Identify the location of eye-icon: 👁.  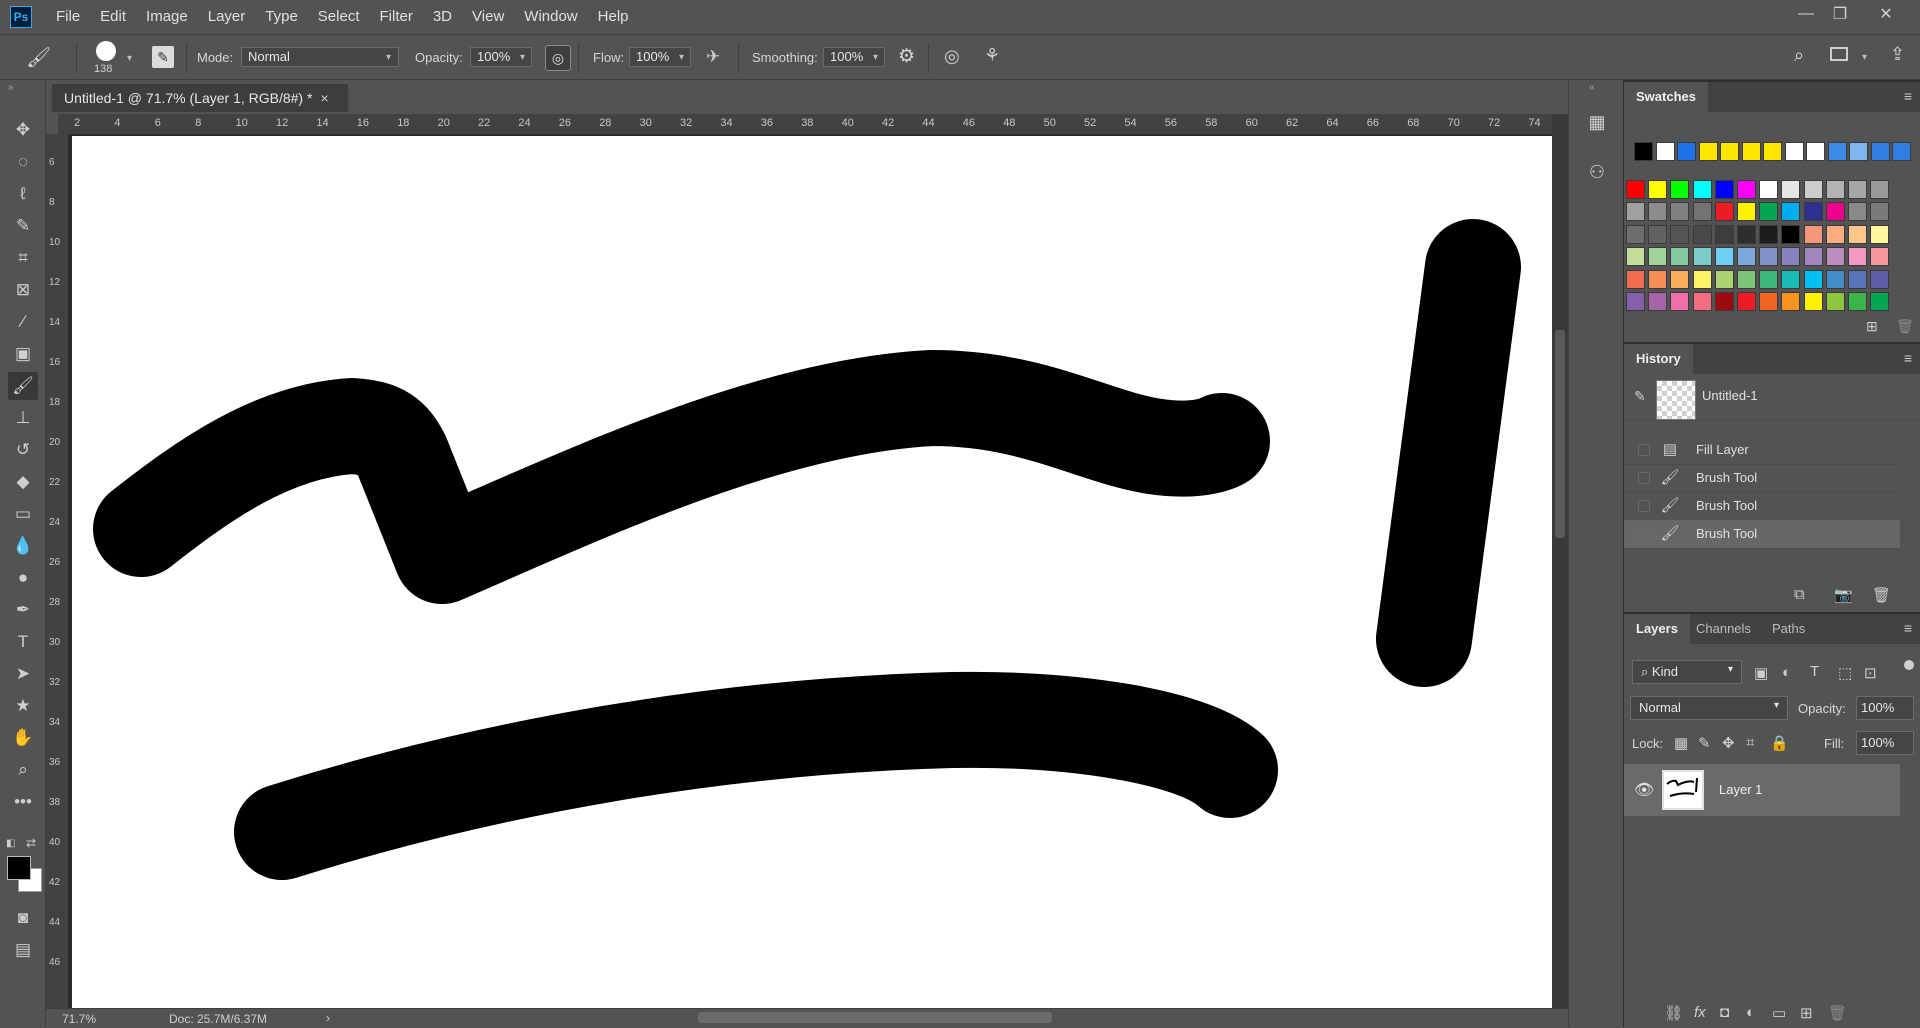
(1644, 790).